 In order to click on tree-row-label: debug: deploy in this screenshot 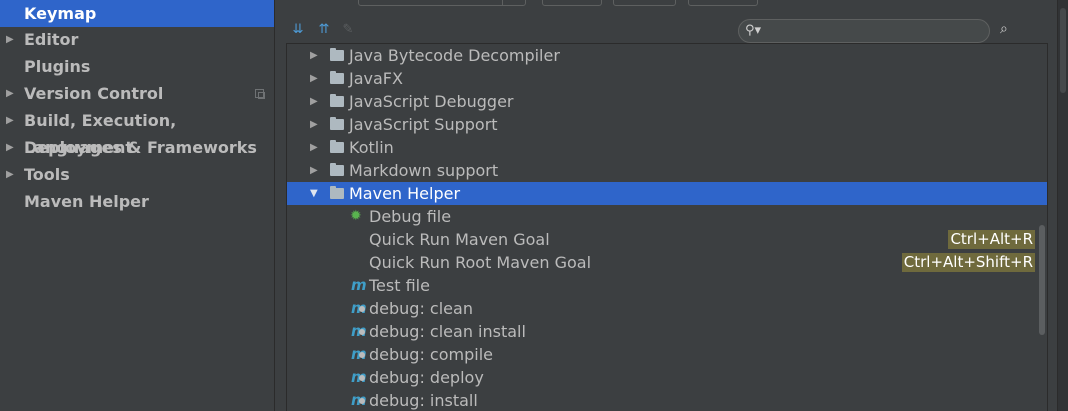, I will do `click(426, 377)`.